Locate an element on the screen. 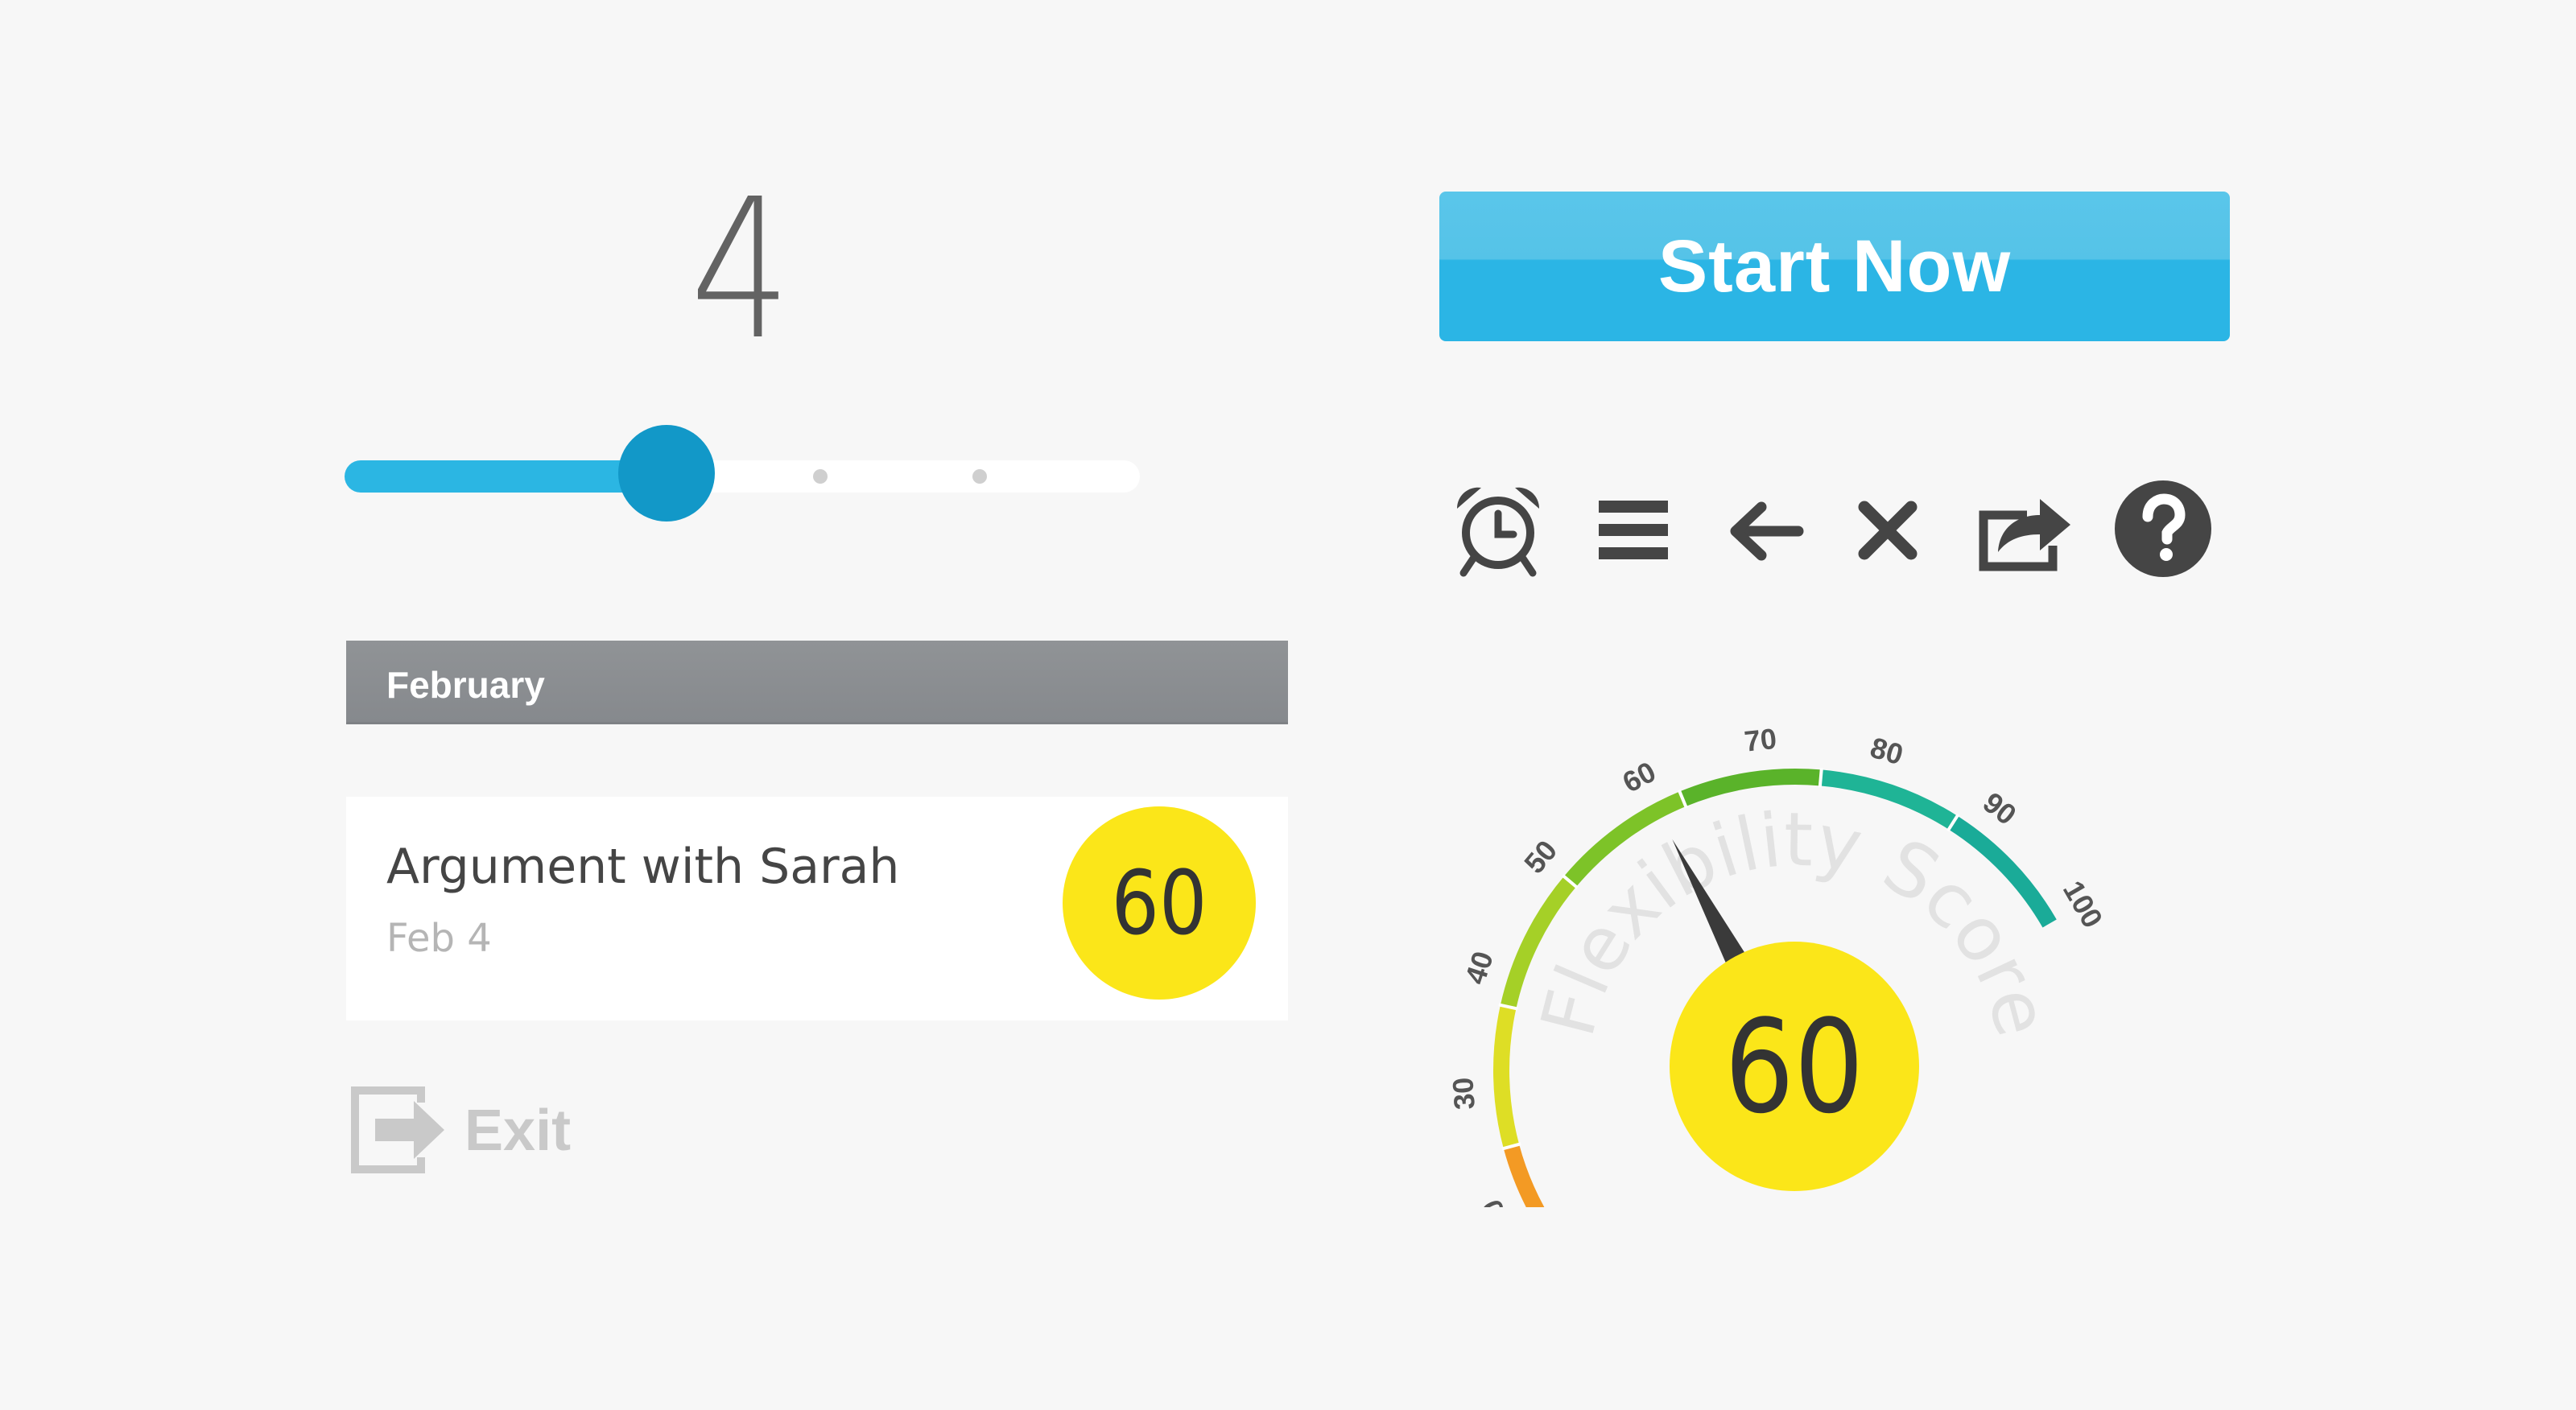 The height and width of the screenshot is (1410, 2576). share-icon is located at coordinates (2023, 530).